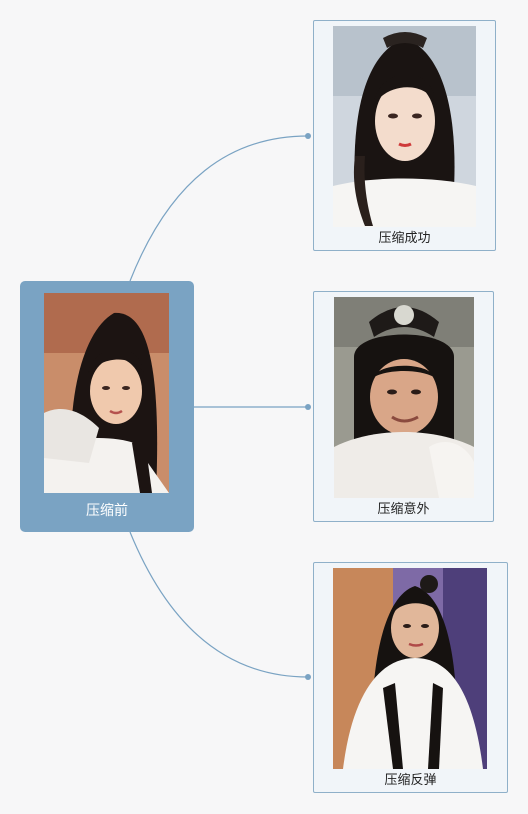  I want to click on branch-node-success: 压缩成功, so click(404, 135).